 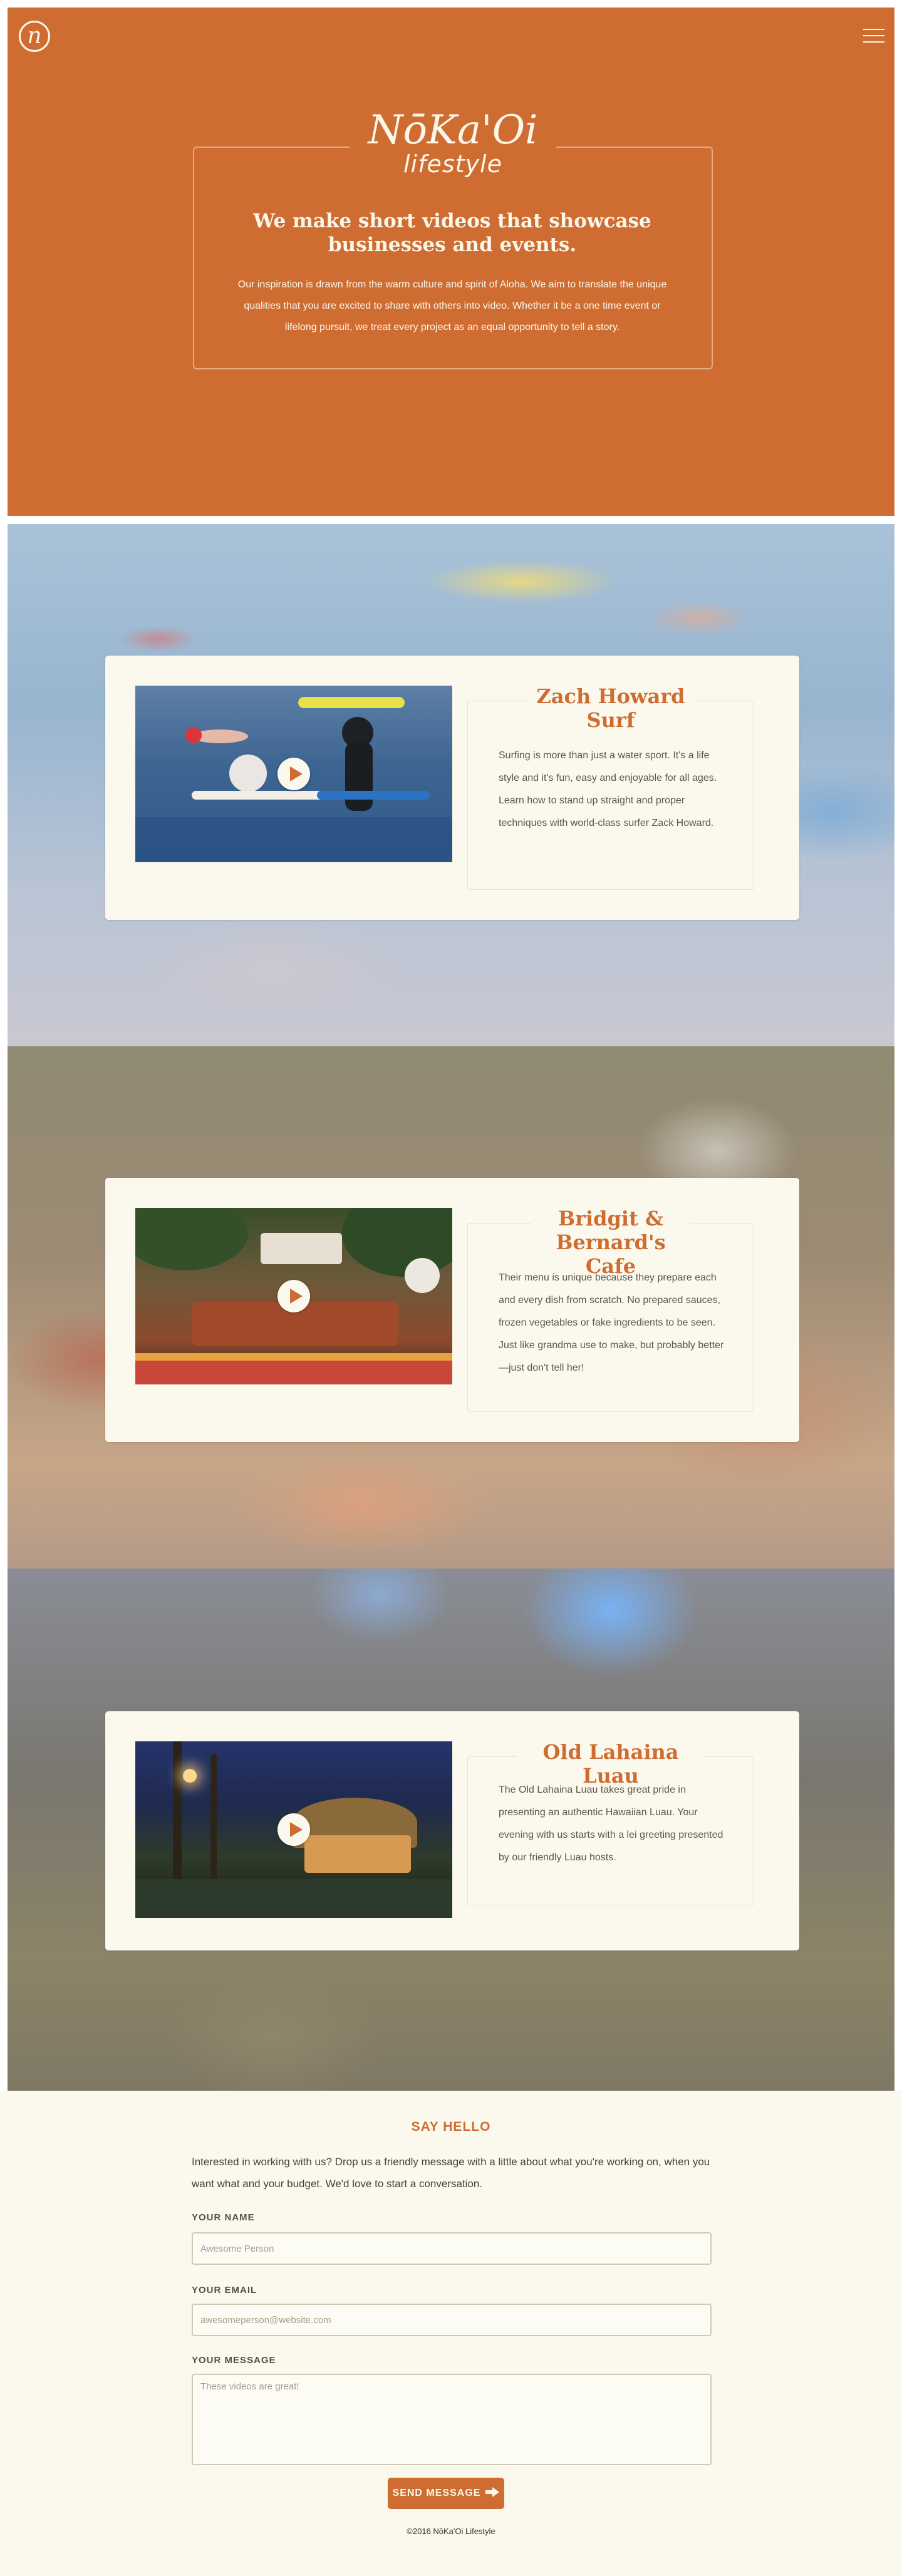 I want to click on send-button-label: SEND MESSAGE, so click(x=436, y=2493).